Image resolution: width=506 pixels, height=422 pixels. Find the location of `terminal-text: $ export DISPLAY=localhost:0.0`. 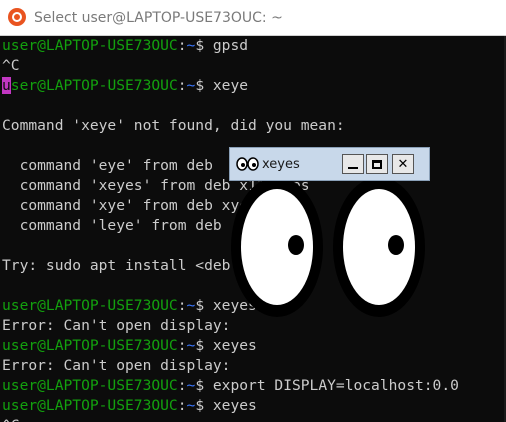

terminal-text: $ export DISPLAY=localhost:0.0 is located at coordinates (327, 385).